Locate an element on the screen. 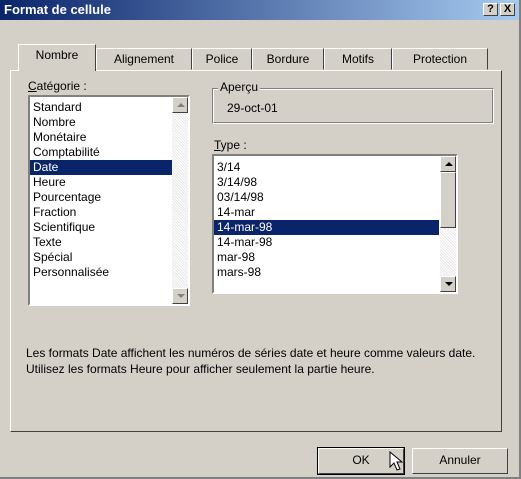  tab-label: Protection is located at coordinates (440, 59).